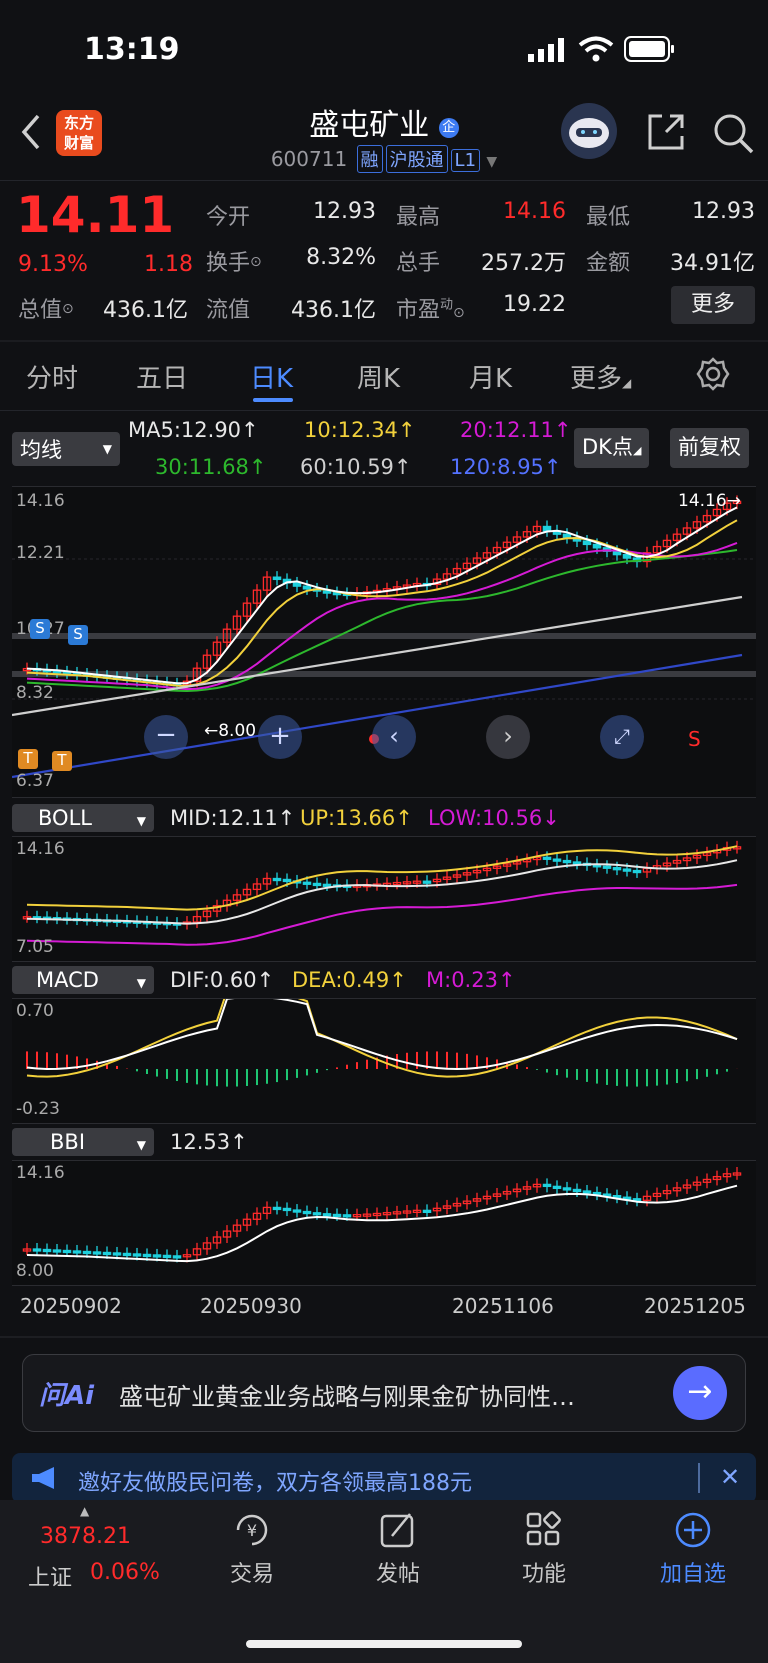 Image resolution: width=768 pixels, height=1663 pixels. Describe the element at coordinates (356, 818) in the screenshot. I see `boll-up: UP:13.66↑` at that location.